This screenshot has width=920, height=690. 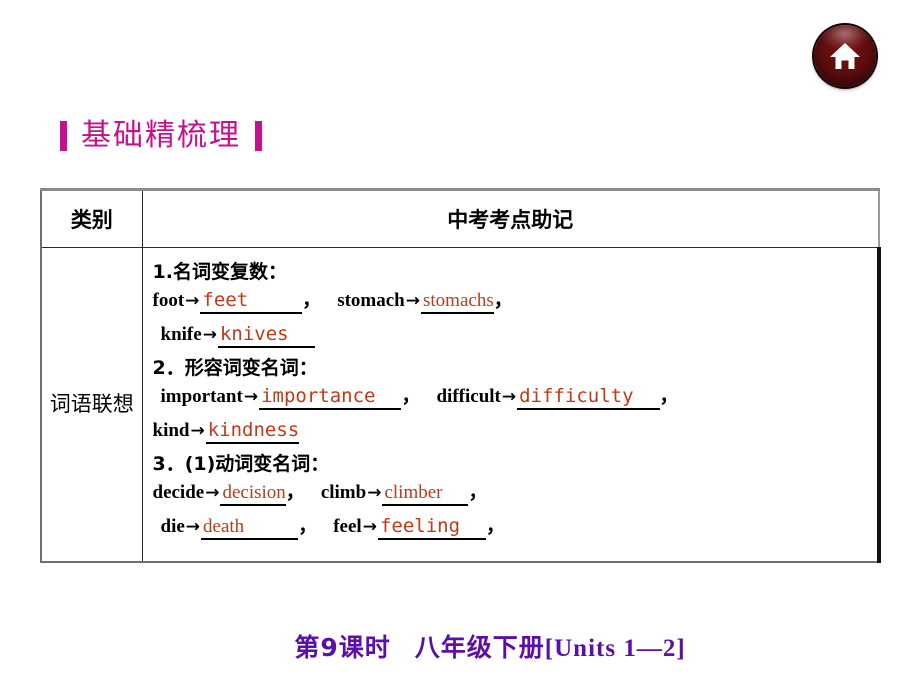 I want to click on group-heading: 3．(1)动词变名词：, so click(x=241, y=463).